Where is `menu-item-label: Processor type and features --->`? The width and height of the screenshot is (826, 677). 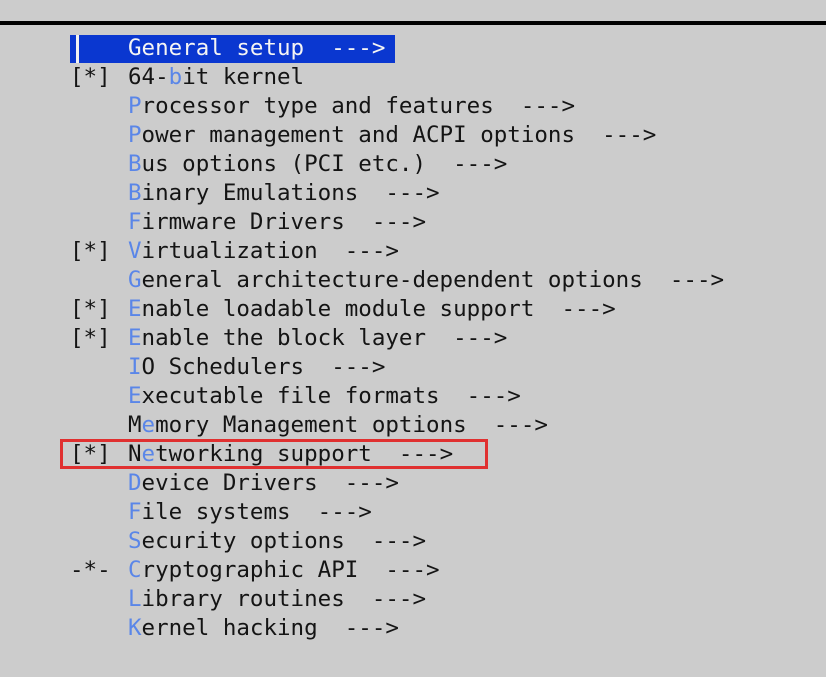
menu-item-label: Processor type and features ---> is located at coordinates (351, 106).